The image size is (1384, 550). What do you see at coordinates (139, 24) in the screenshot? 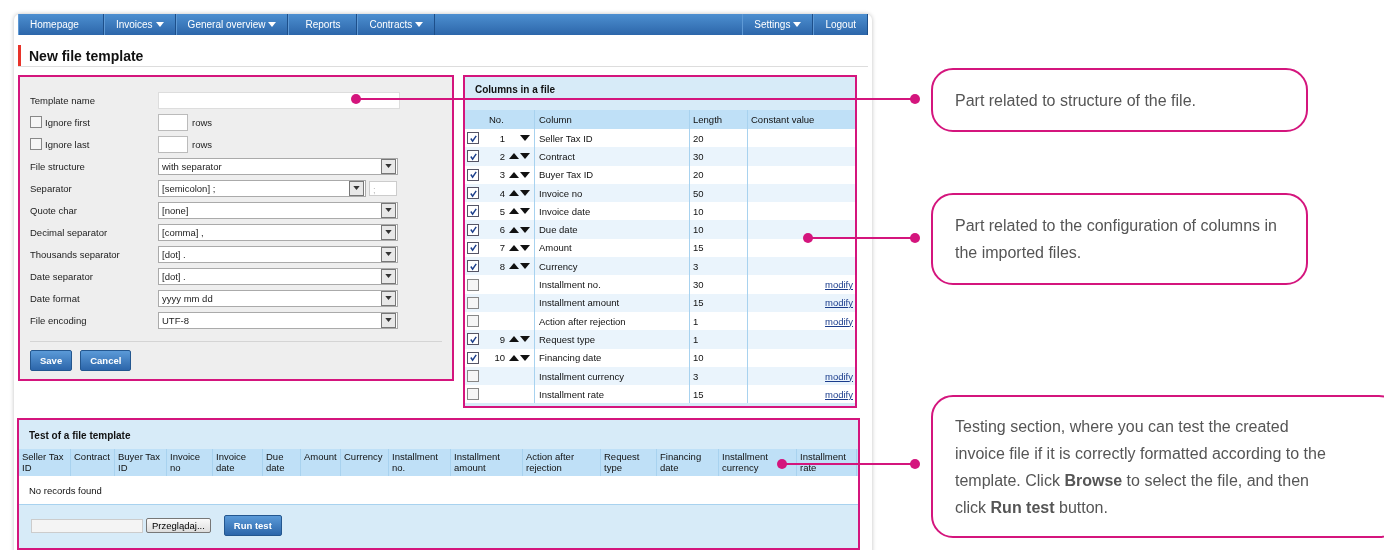
I see `nav-item: Invoices` at bounding box center [139, 24].